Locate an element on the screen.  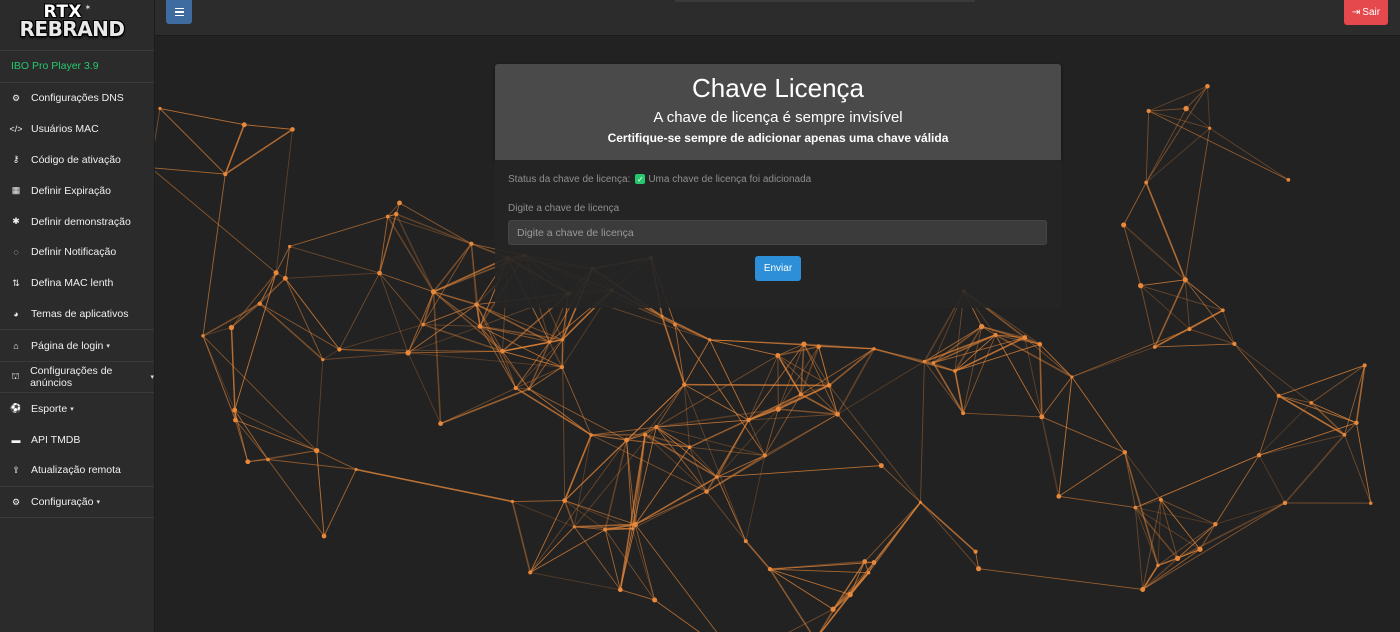
brand-logo: RTX ✶ REBRAND is located at coordinates (77, 25).